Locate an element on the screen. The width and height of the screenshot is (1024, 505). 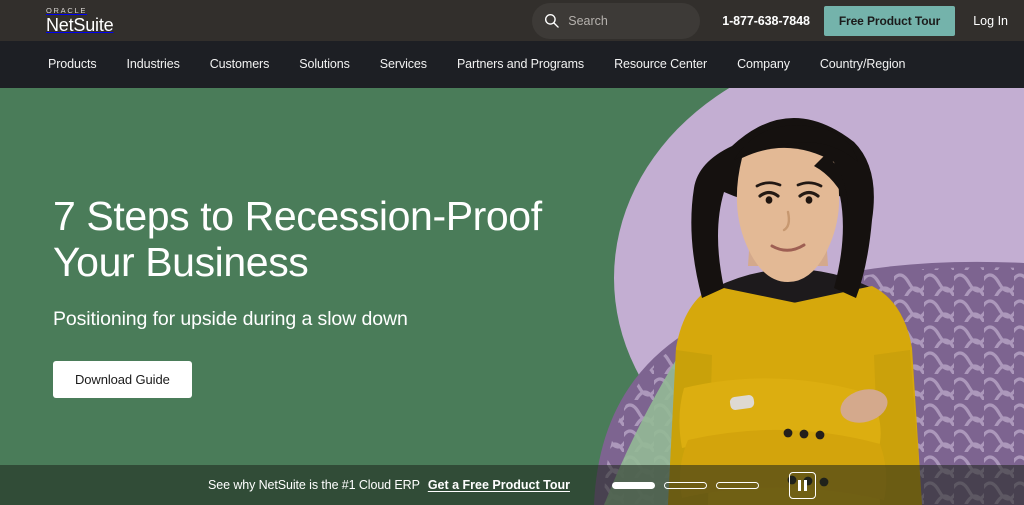
download-guide-button: Download Guide is located at coordinates (122, 379).